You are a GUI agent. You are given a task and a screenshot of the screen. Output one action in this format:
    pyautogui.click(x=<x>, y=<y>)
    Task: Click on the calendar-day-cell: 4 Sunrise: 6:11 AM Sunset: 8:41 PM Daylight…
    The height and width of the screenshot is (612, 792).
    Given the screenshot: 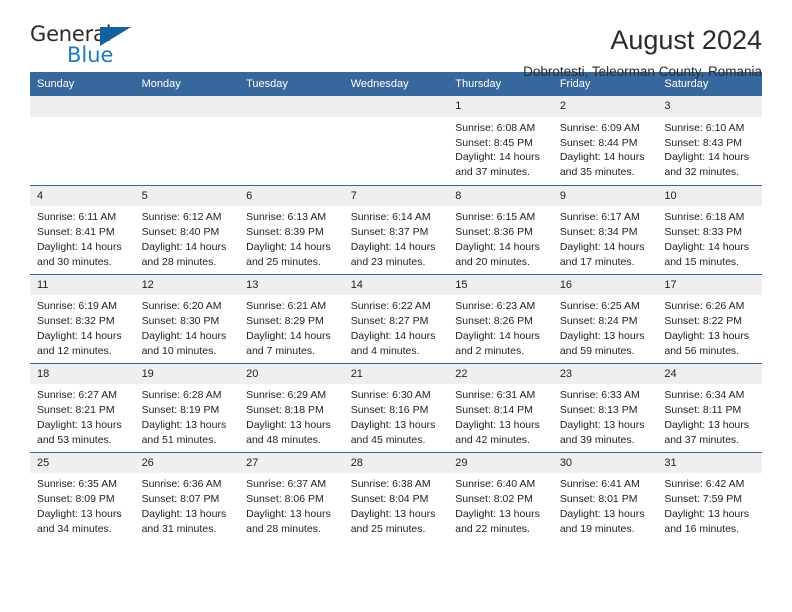 What is the action you would take?
    pyautogui.click(x=82, y=229)
    